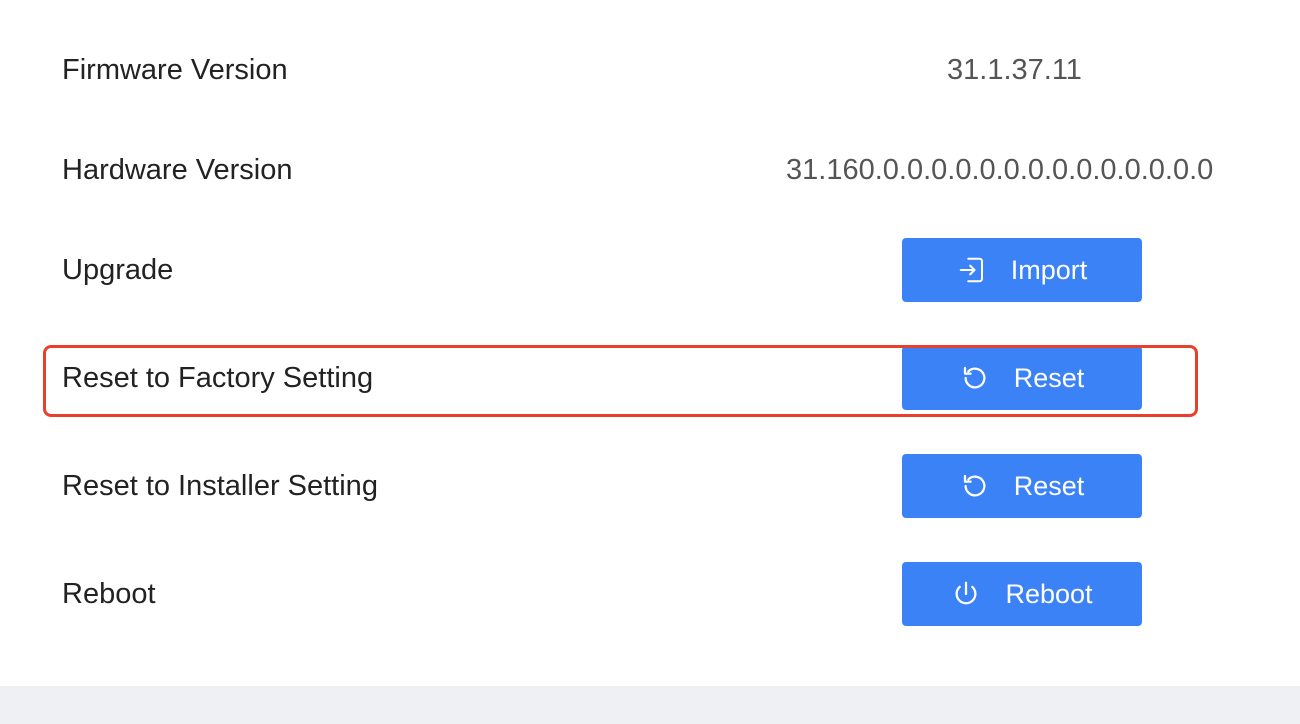  Describe the element at coordinates (177, 170) in the screenshot. I see `hardware-version-label: Hardware Version` at that location.